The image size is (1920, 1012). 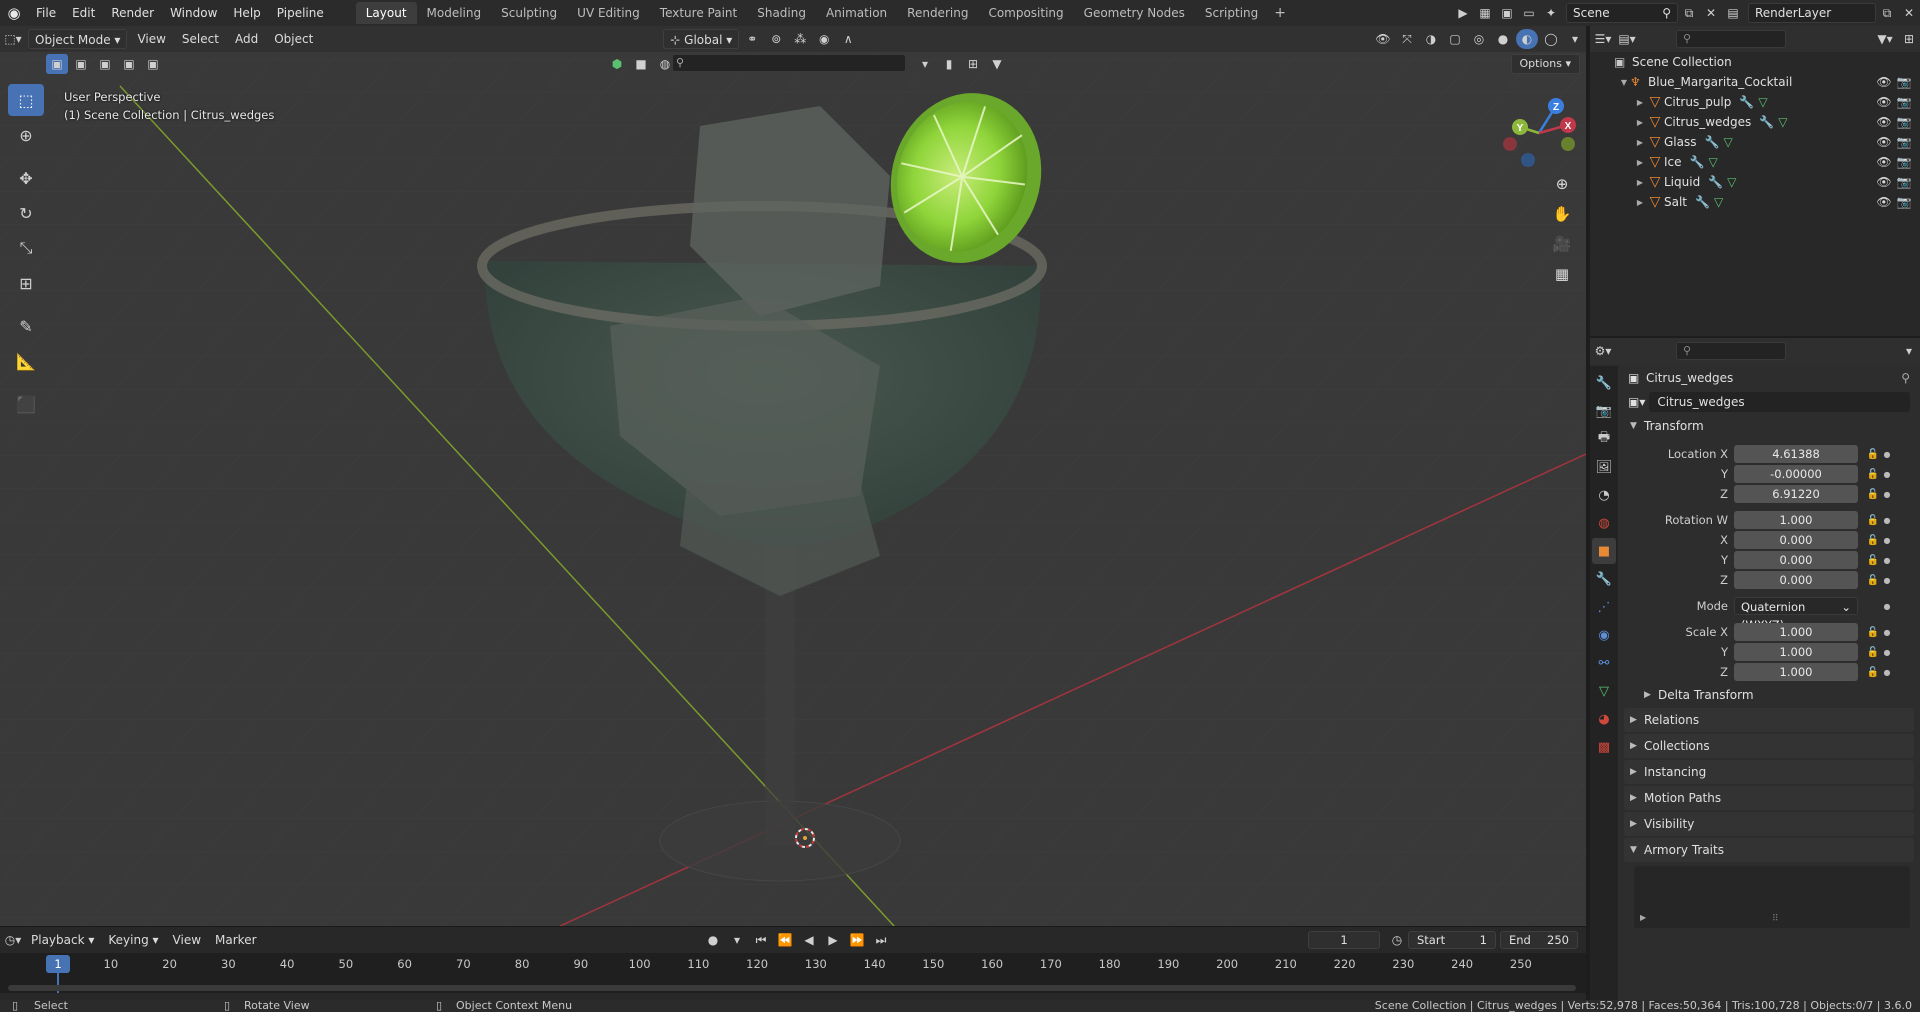 I want to click on gizmo-neg-x-icon, so click(x=1510, y=144).